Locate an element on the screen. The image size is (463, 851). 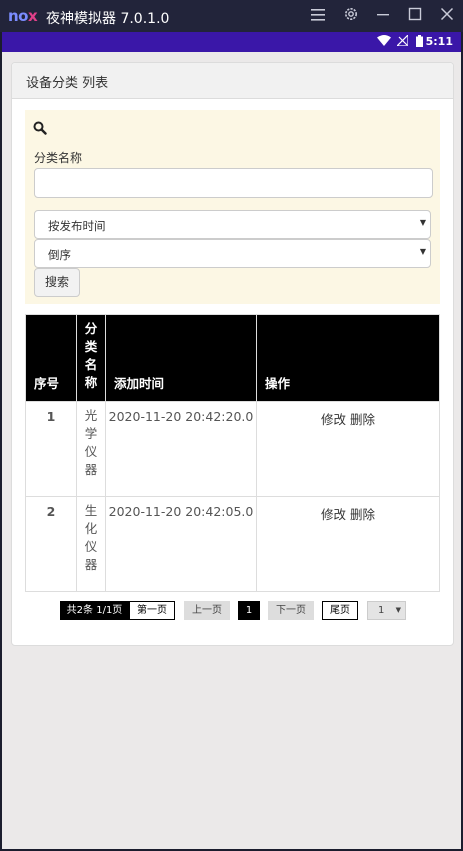
table-header-row: 序号 分类名称 添加时间 操作 is located at coordinates (232, 358).